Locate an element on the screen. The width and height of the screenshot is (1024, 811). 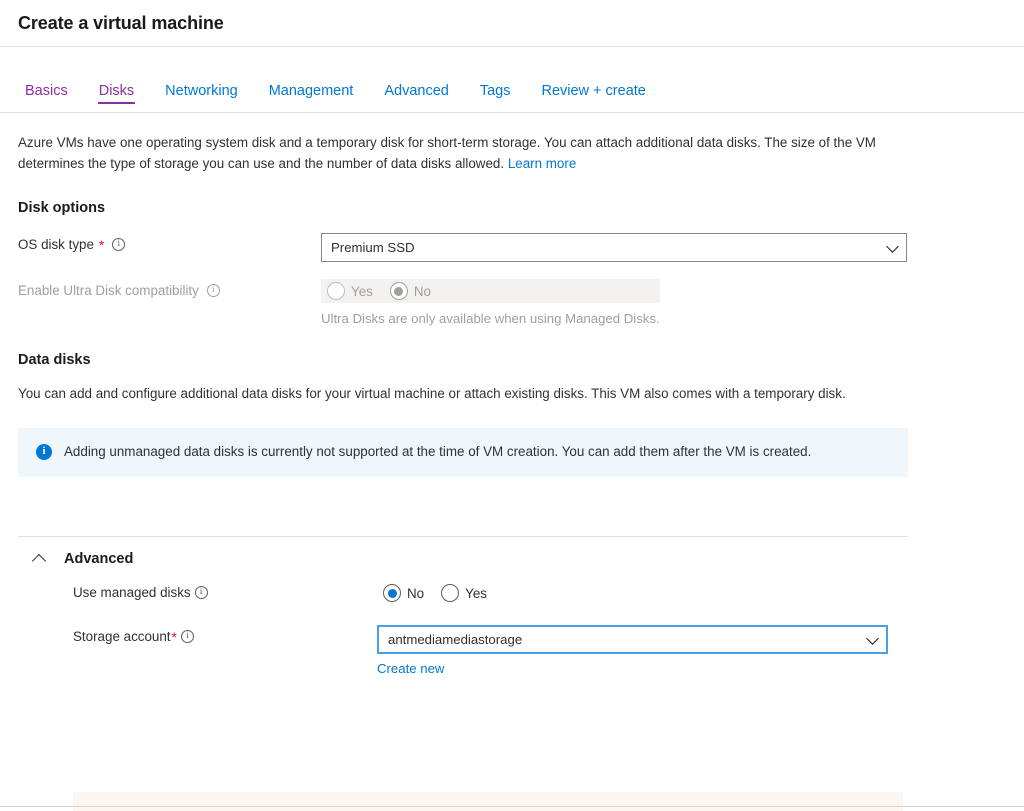
ultra-disk-radio-group: Yes No is located at coordinates (490, 291).